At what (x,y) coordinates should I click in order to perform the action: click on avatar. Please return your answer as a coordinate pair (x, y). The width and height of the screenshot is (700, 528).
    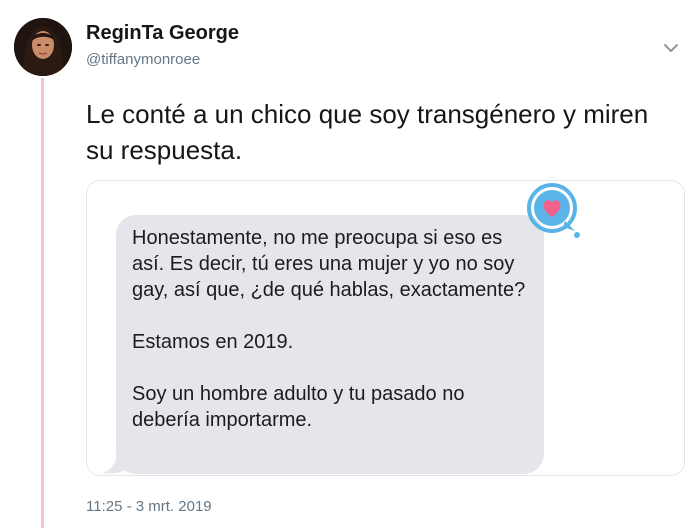
    Looking at the image, I should click on (43, 47).